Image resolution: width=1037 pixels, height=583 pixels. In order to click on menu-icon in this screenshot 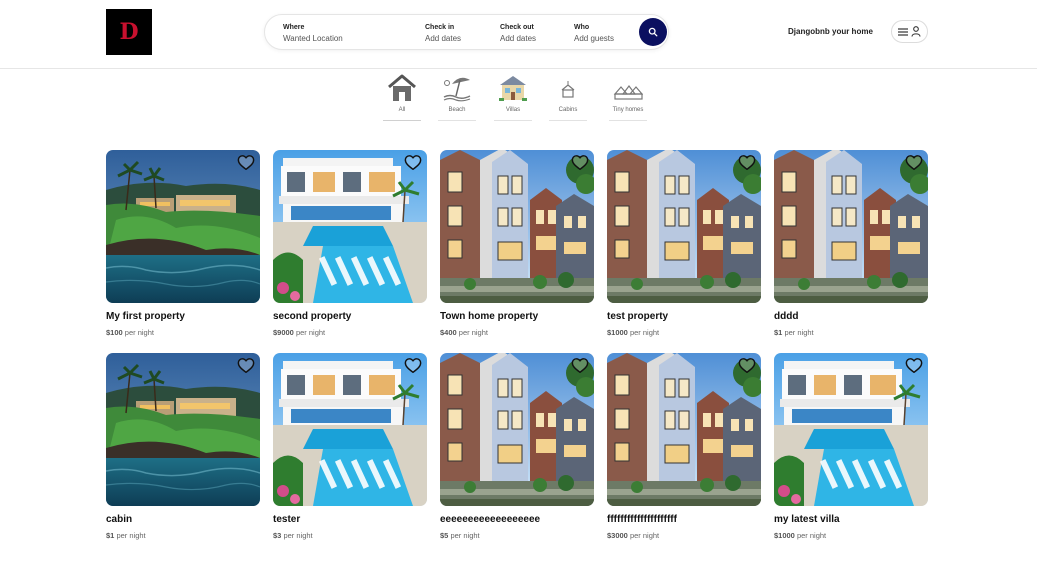, I will do `click(903, 31)`.